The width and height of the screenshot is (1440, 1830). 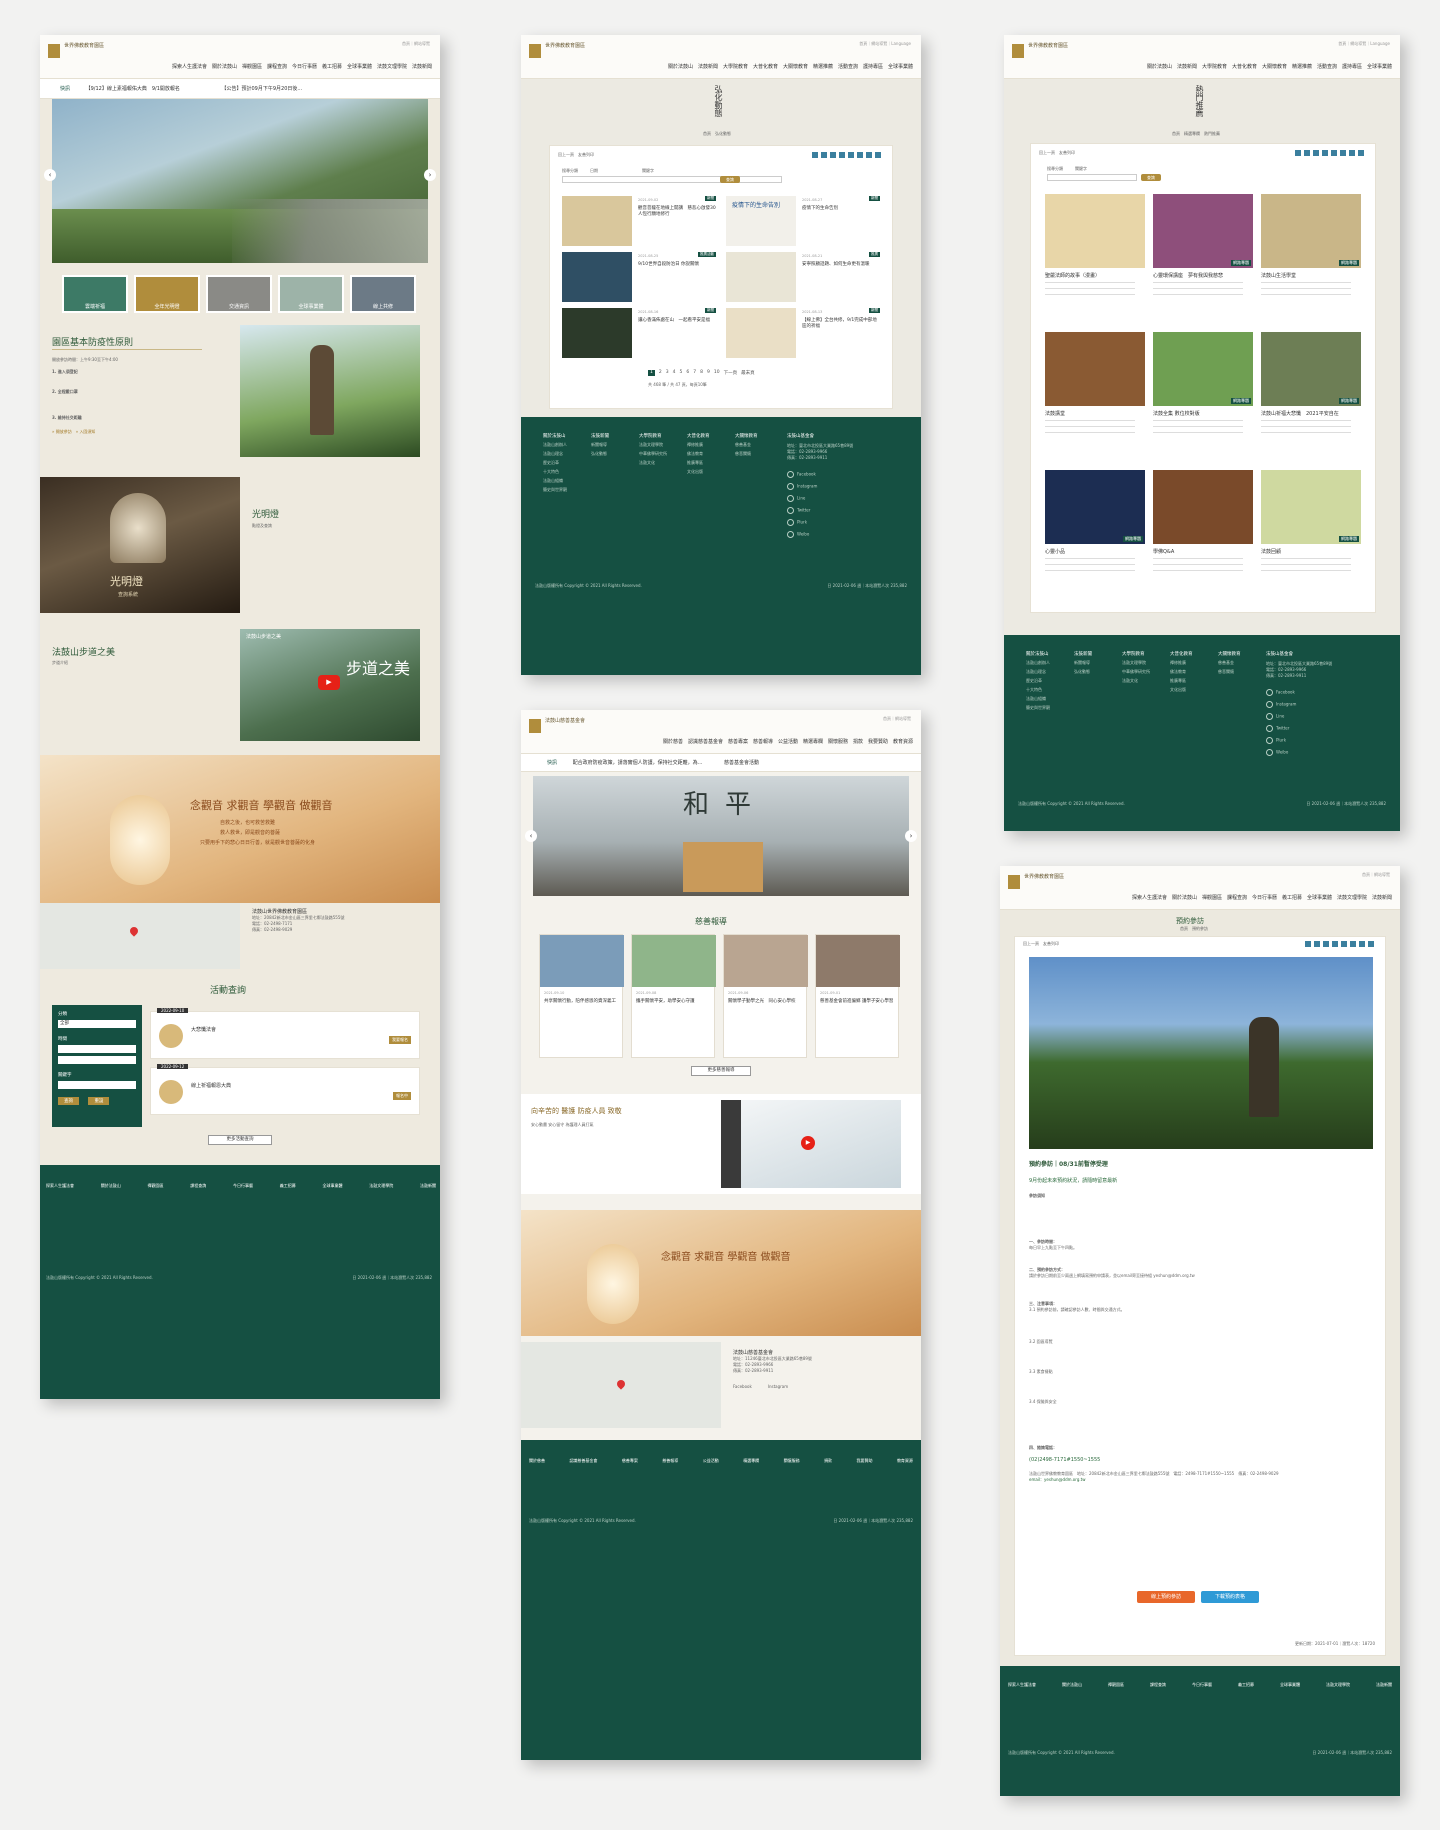 What do you see at coordinates (566, 445) in the screenshot?
I see `footer-link: 法鼓山創辦人` at bounding box center [566, 445].